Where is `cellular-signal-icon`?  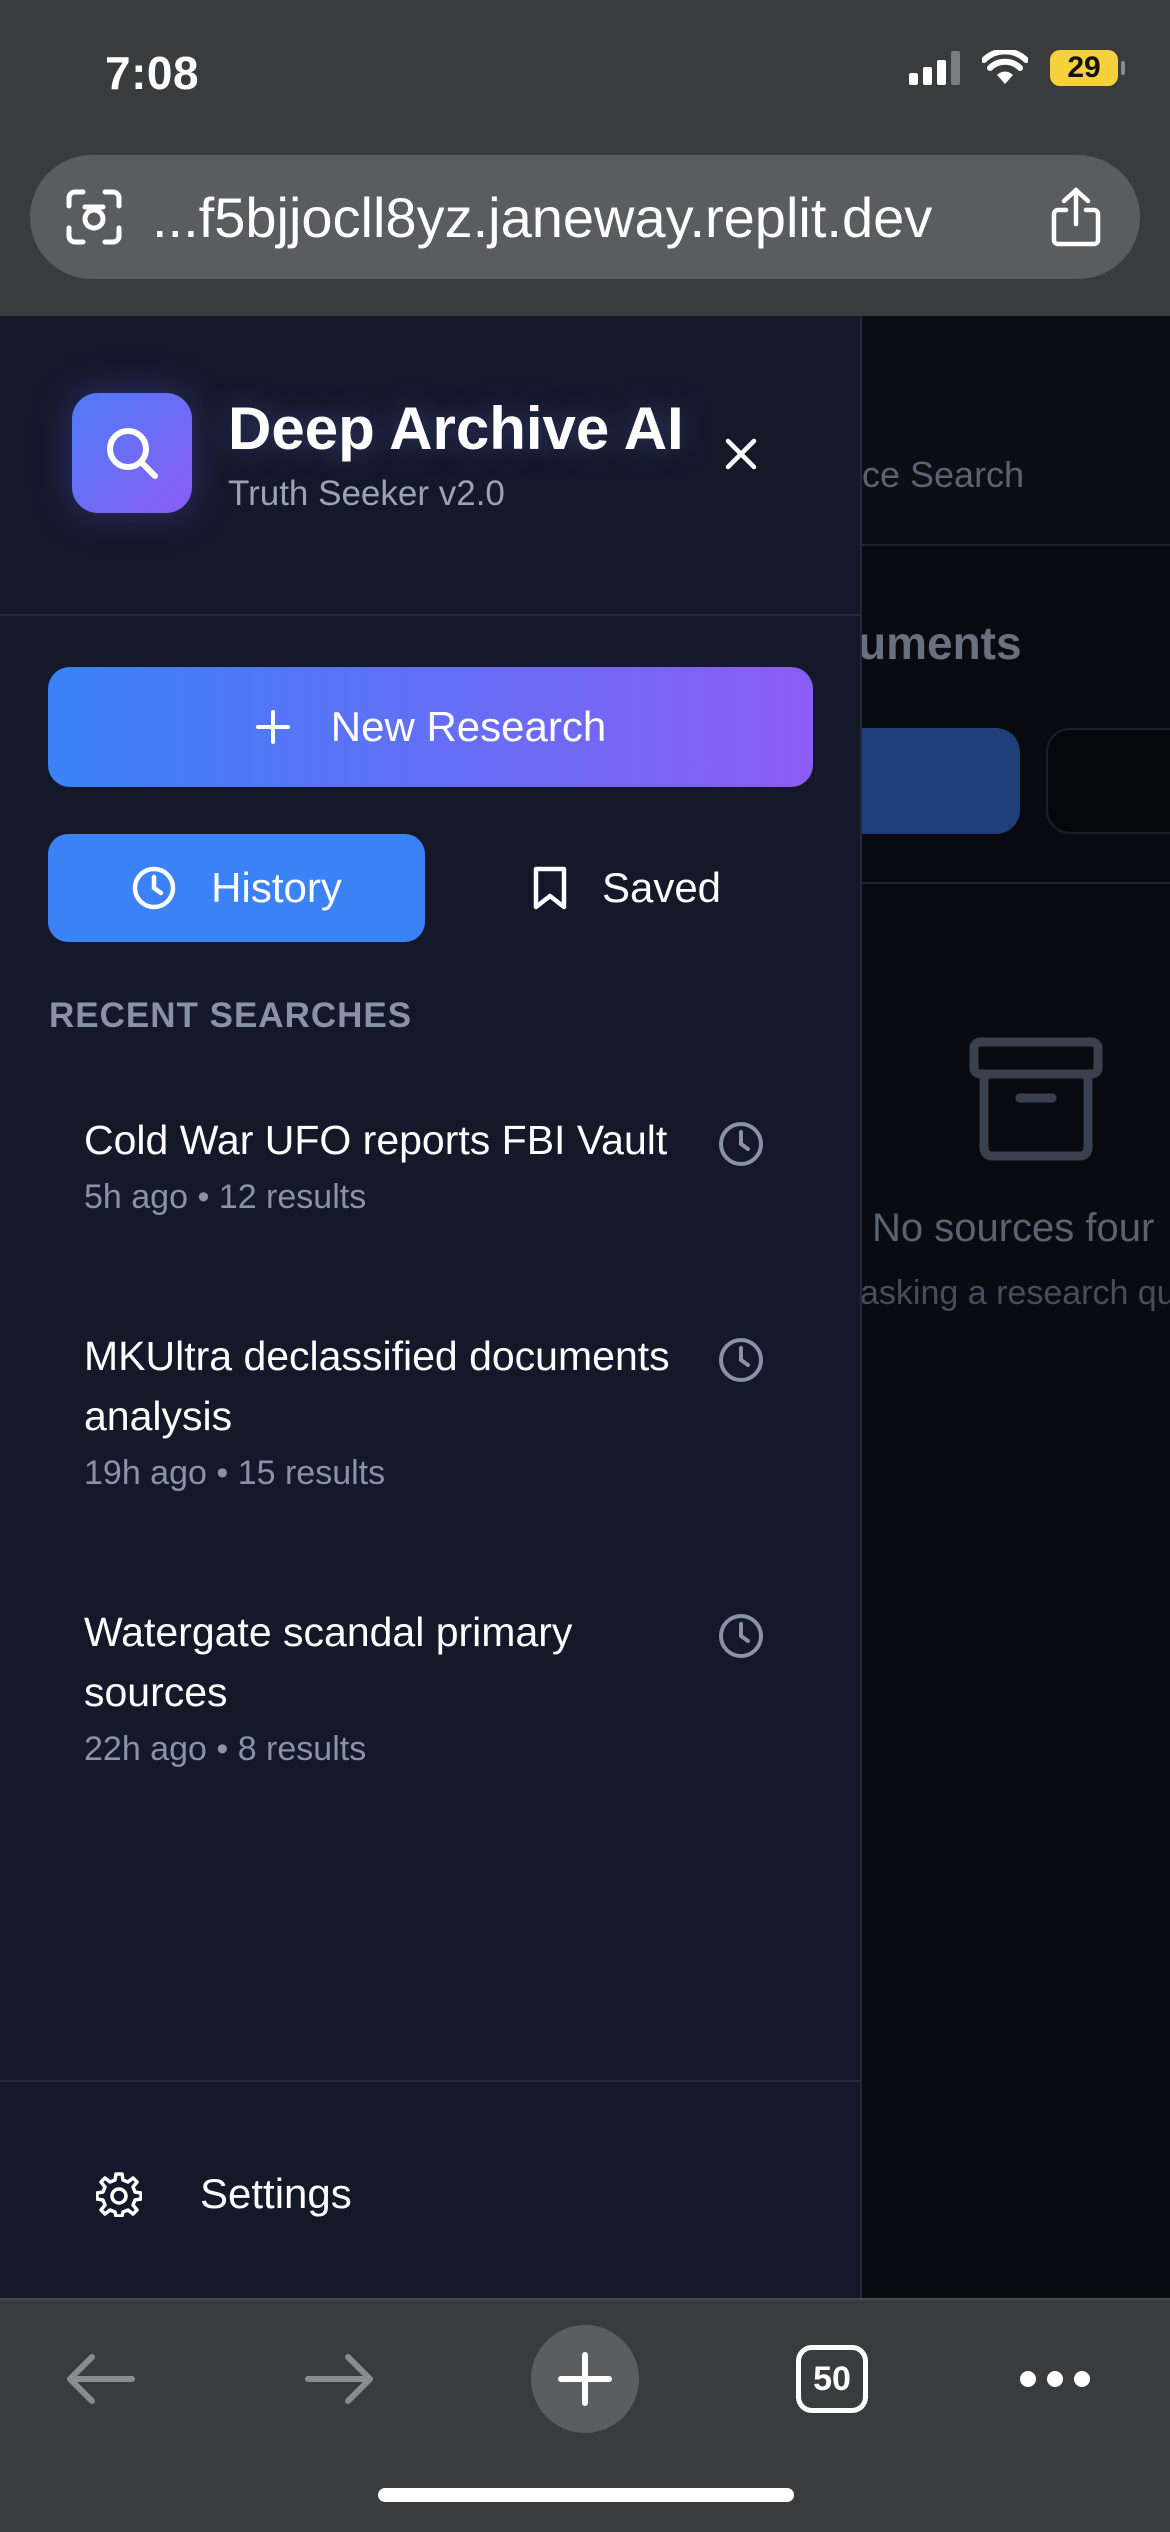
cellular-signal-icon is located at coordinates (934, 68).